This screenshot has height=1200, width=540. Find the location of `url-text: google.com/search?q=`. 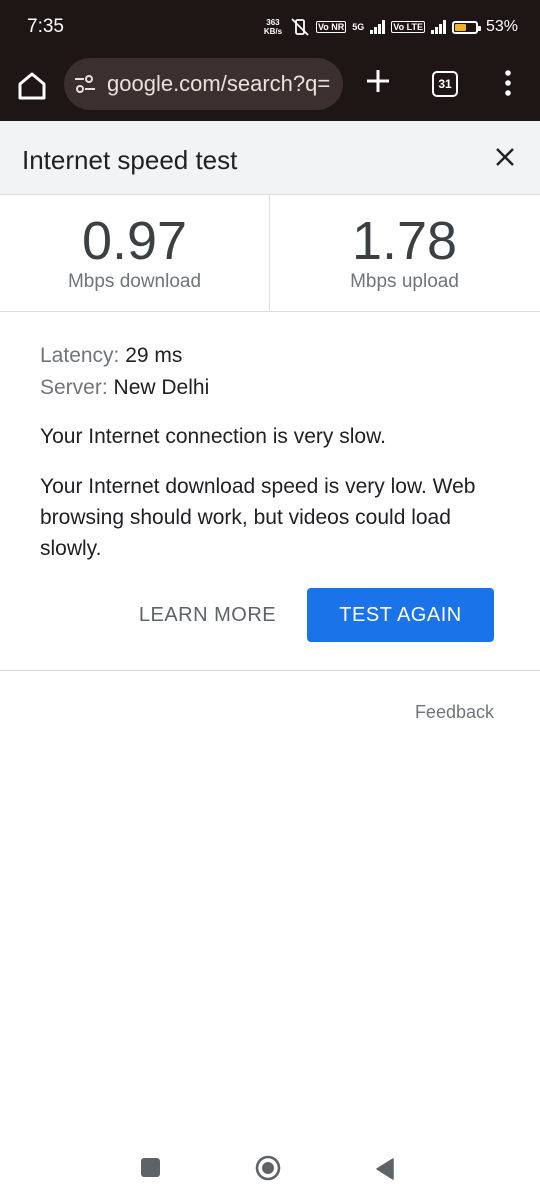

url-text: google.com/search?q= is located at coordinates (218, 84).